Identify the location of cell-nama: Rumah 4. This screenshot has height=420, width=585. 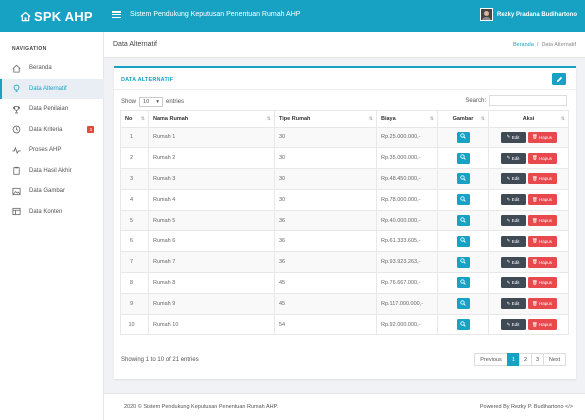
(211, 199).